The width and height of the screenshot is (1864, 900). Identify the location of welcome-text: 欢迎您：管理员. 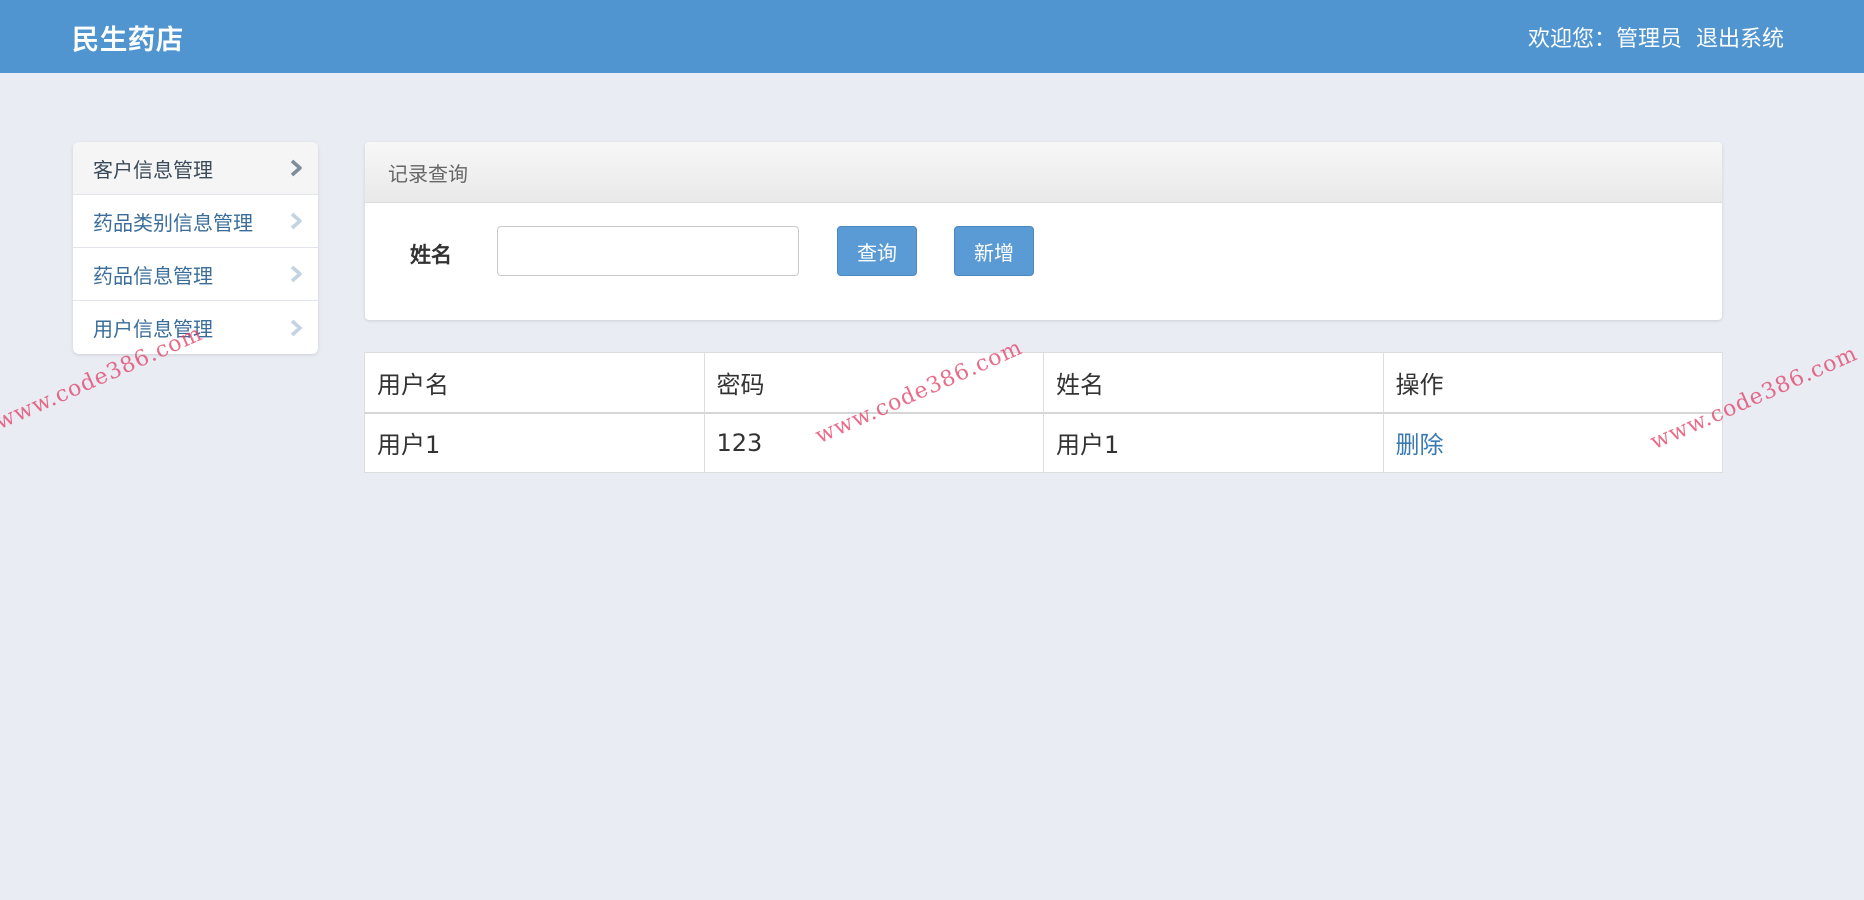
(1604, 39).